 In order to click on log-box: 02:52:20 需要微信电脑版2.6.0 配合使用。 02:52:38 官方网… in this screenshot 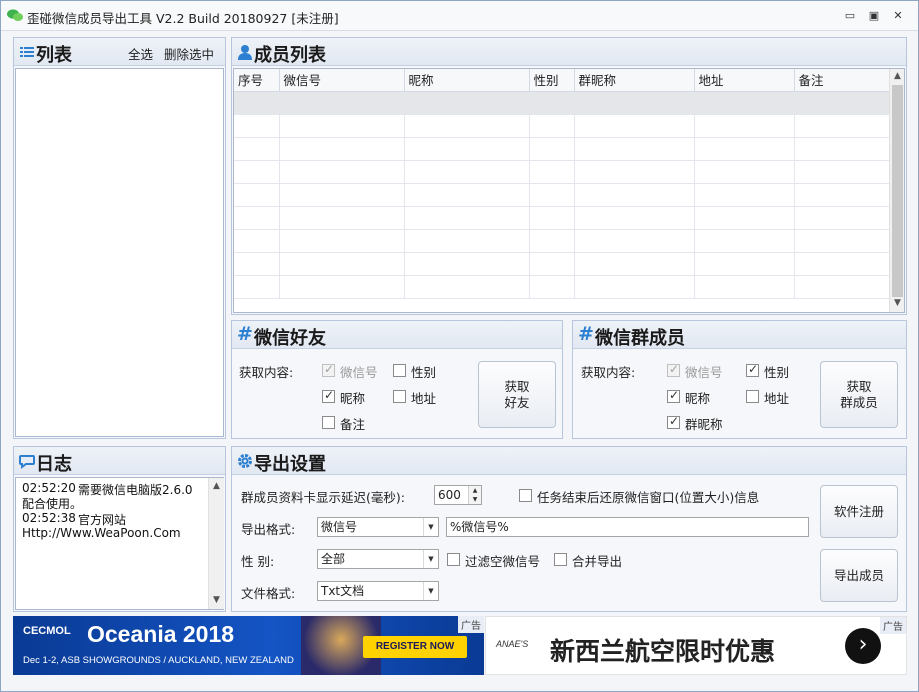, I will do `click(119, 543)`.